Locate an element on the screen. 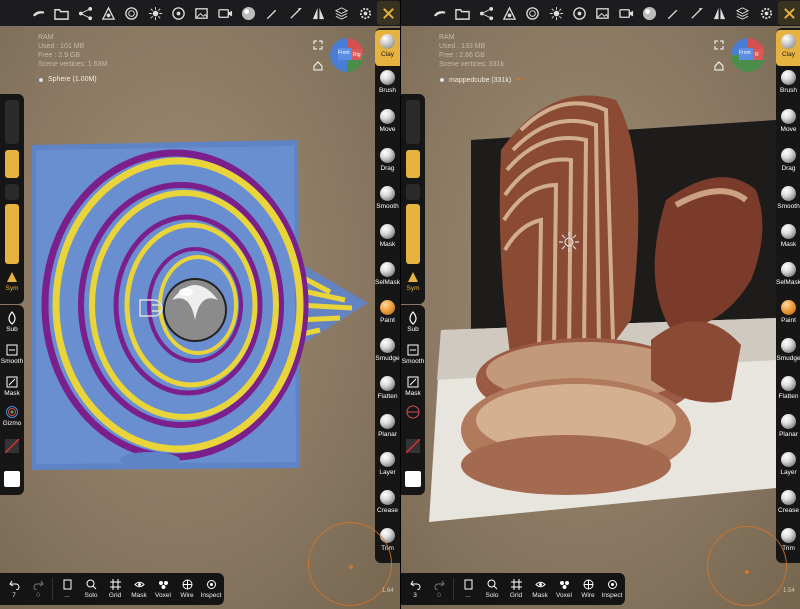 This screenshot has height=609, width=800. redo-icon is located at coordinates (38, 585).